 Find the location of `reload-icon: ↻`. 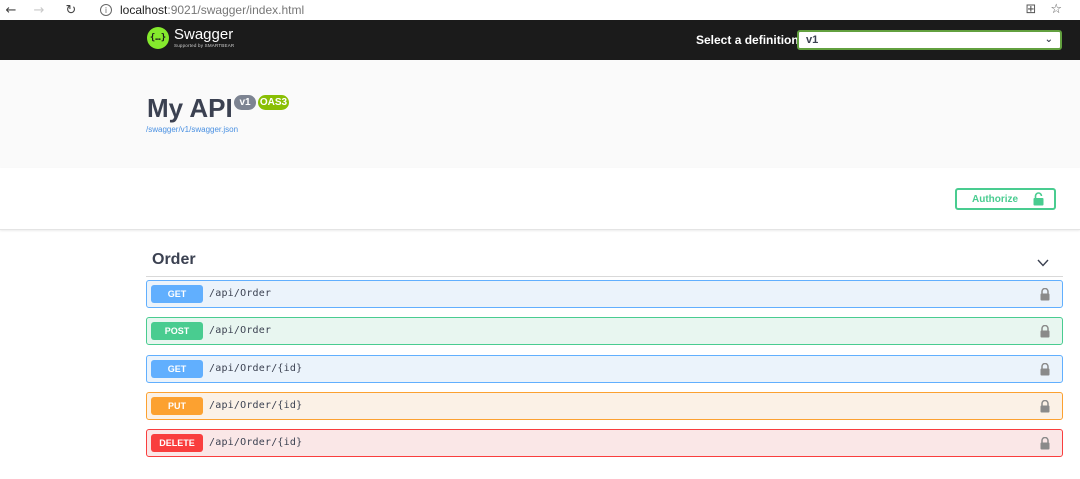

reload-icon: ↻ is located at coordinates (71, 10).